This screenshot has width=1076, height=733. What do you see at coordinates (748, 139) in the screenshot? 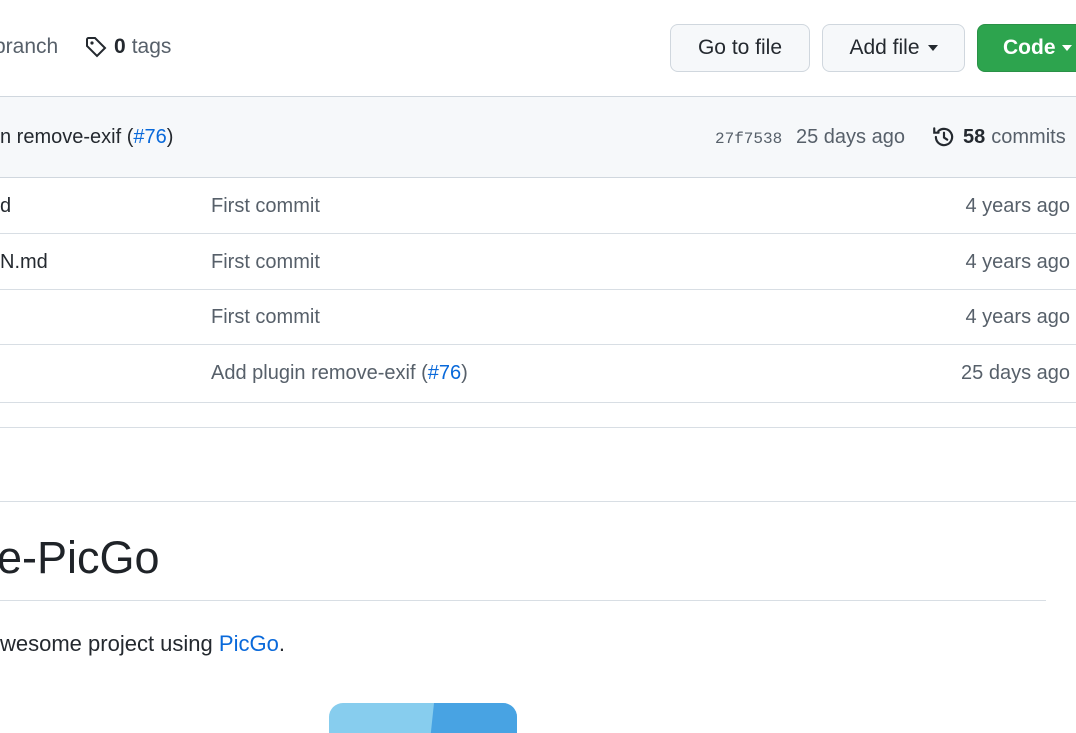
I see `commit-sha-link: 27f7538` at bounding box center [748, 139].